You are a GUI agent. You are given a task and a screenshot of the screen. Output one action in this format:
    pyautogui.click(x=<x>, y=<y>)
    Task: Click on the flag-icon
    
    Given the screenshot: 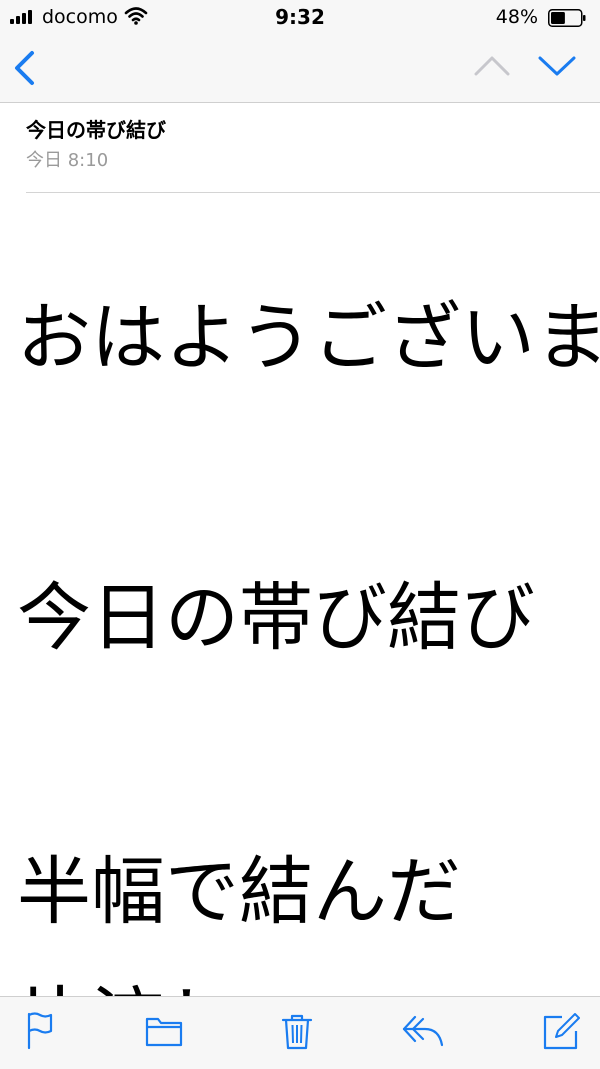 What is the action you would take?
    pyautogui.click(x=40, y=1031)
    